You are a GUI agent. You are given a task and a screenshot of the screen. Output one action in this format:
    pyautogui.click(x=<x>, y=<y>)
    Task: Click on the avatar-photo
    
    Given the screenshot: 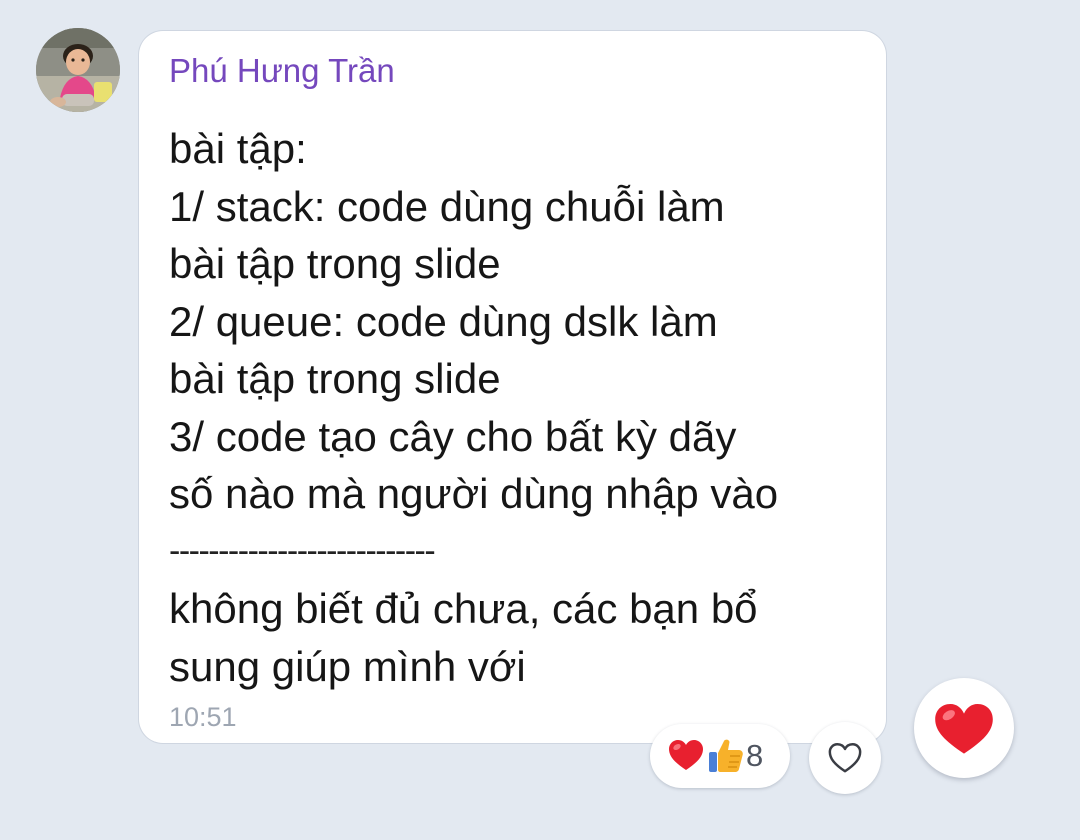 What is the action you would take?
    pyautogui.click(x=78, y=70)
    